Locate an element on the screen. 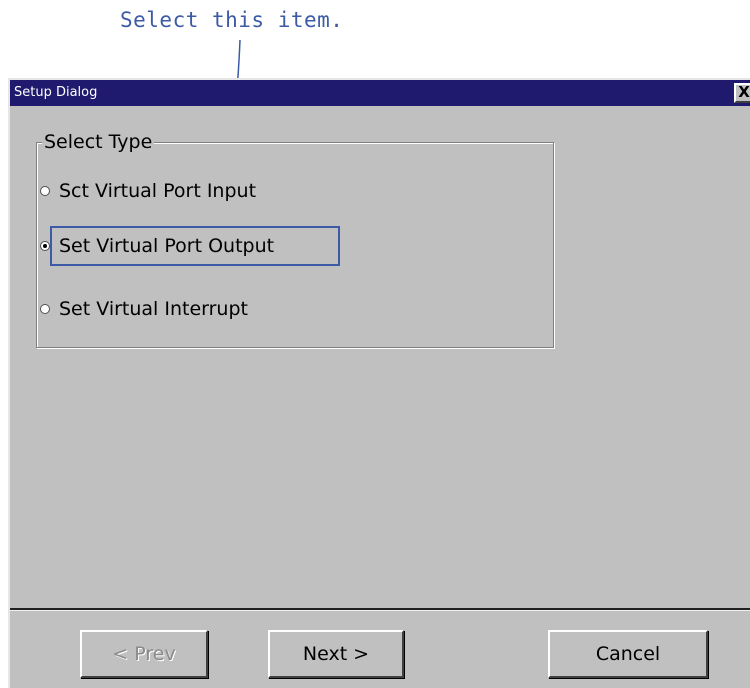  radio-set-virtual-interrupt: Set Virtual Interrupt is located at coordinates (144, 309).